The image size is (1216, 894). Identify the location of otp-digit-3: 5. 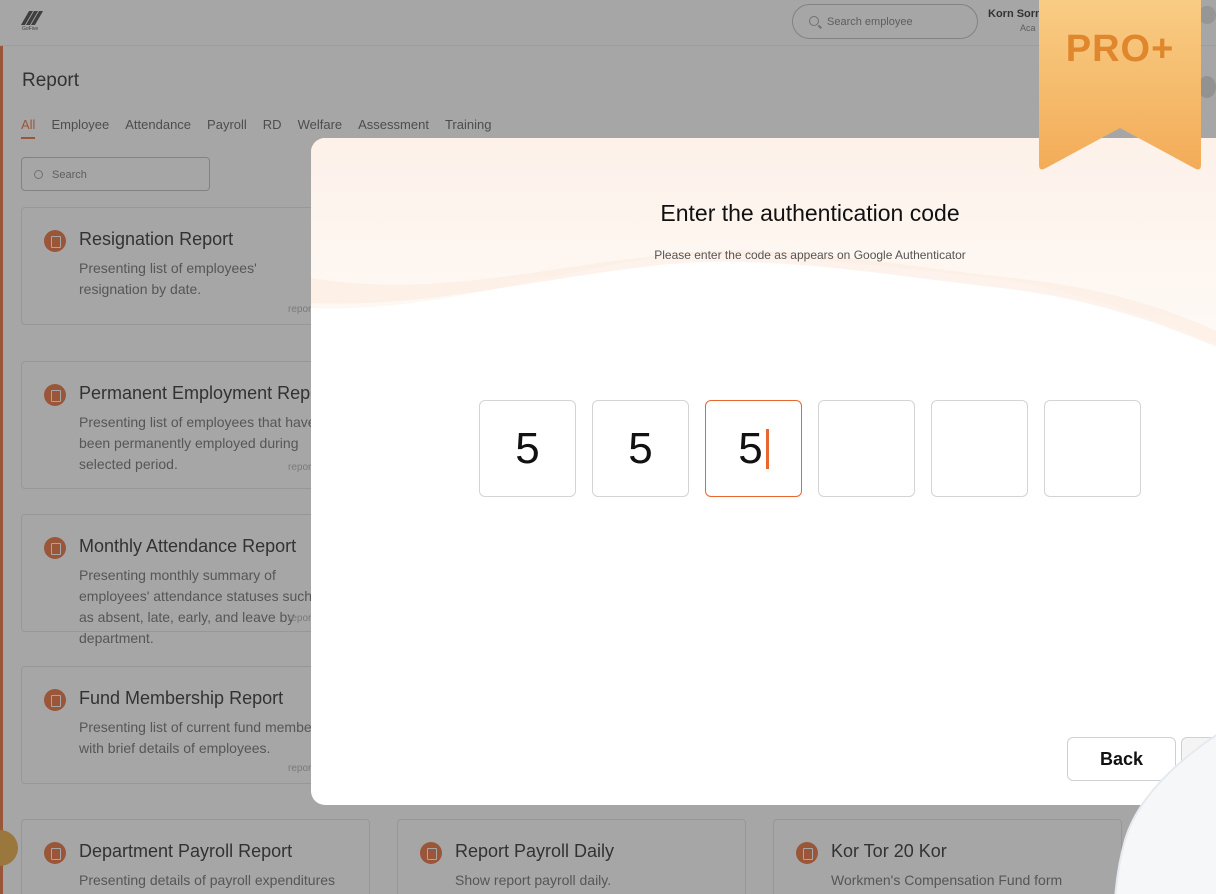
(753, 448).